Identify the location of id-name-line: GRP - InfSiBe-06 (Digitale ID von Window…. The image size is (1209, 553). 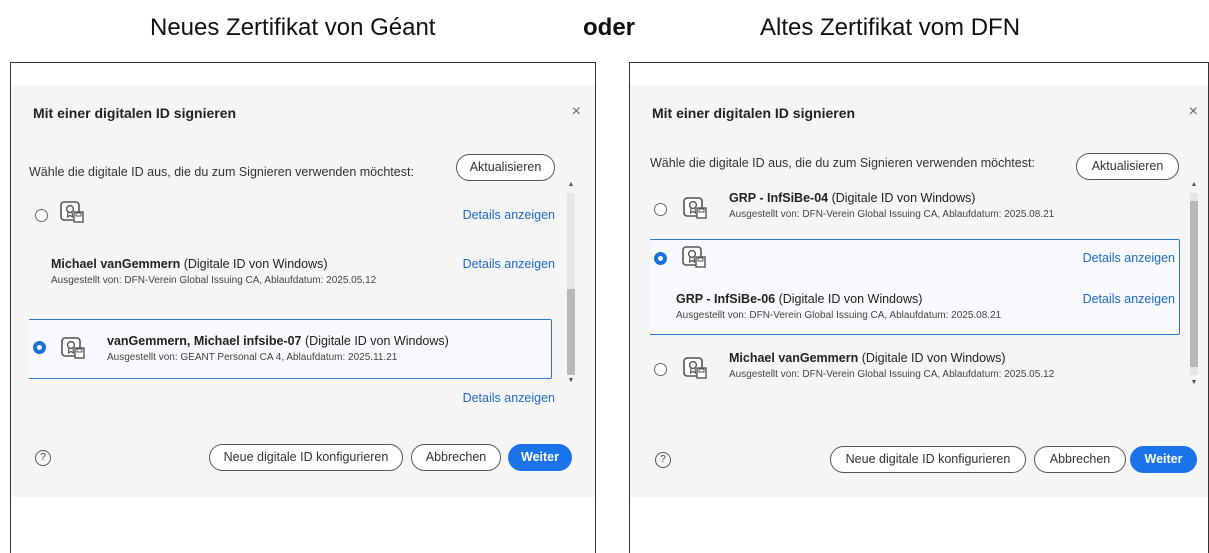
(799, 299).